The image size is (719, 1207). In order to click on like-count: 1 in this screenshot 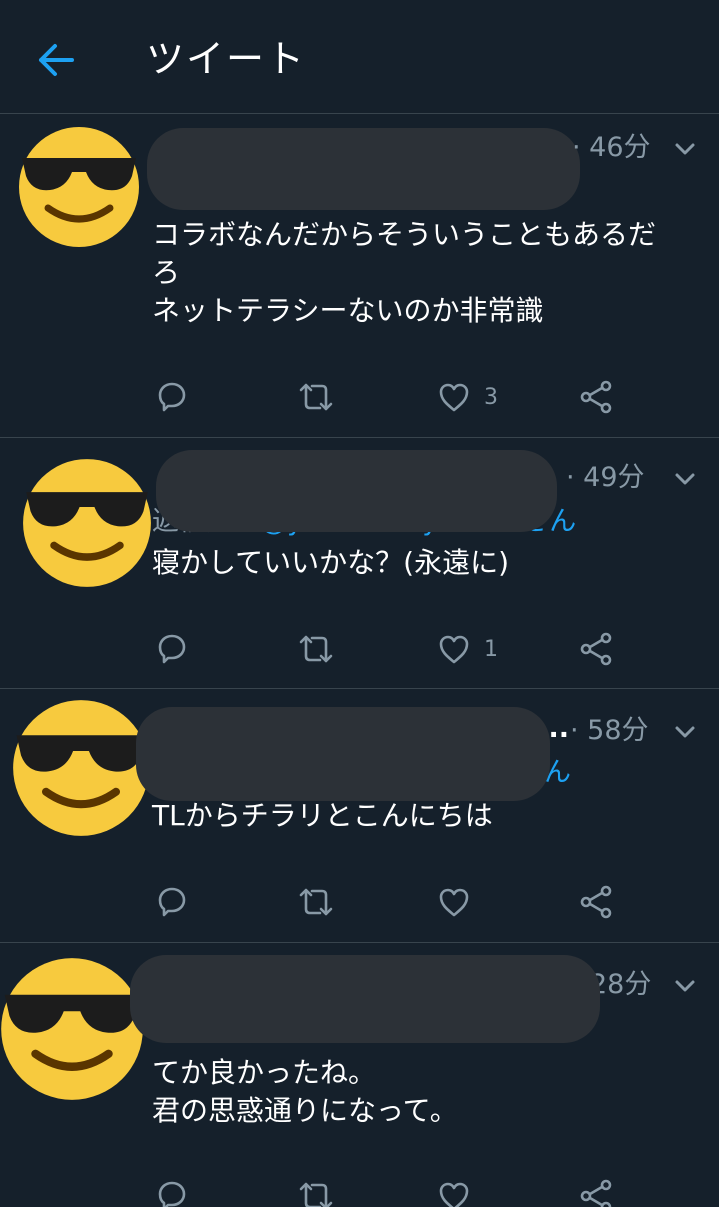, I will do `click(491, 649)`.